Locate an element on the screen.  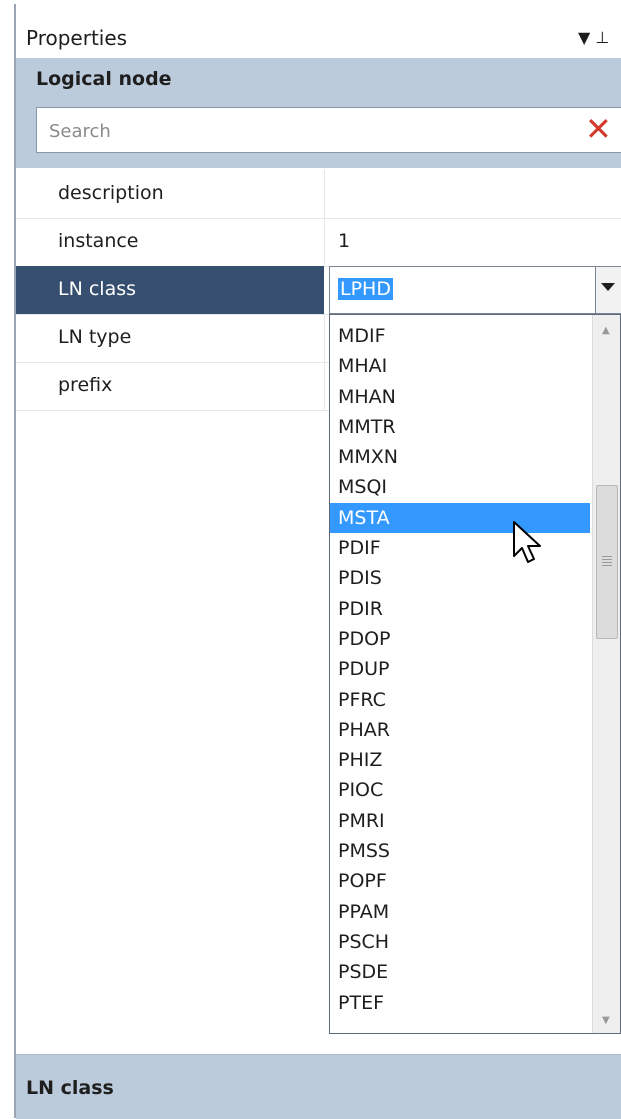
mouse-cursor-icon is located at coordinates (527, 542).